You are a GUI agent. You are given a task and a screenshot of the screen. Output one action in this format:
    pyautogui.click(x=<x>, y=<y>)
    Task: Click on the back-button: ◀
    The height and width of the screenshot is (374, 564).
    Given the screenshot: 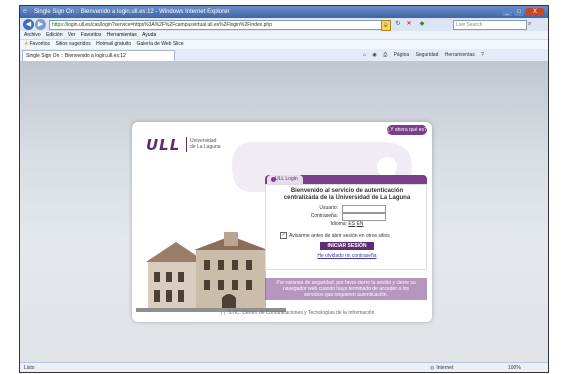 What is the action you would take?
    pyautogui.click(x=28, y=24)
    